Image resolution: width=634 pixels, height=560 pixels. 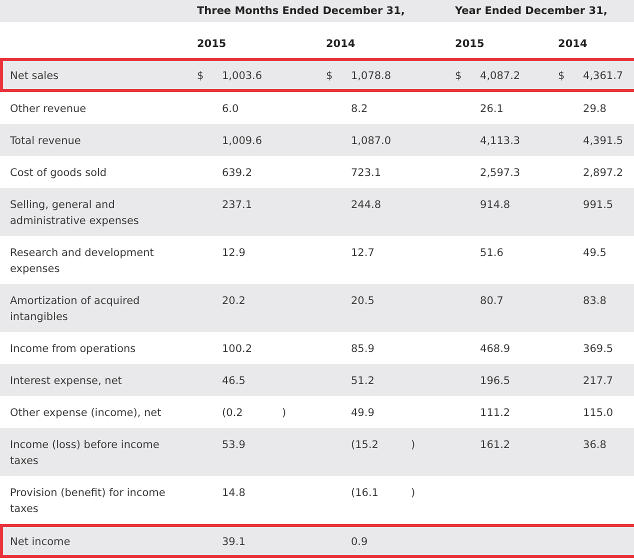 I want to click on table-cell: 4,087.2, so click(x=500, y=76).